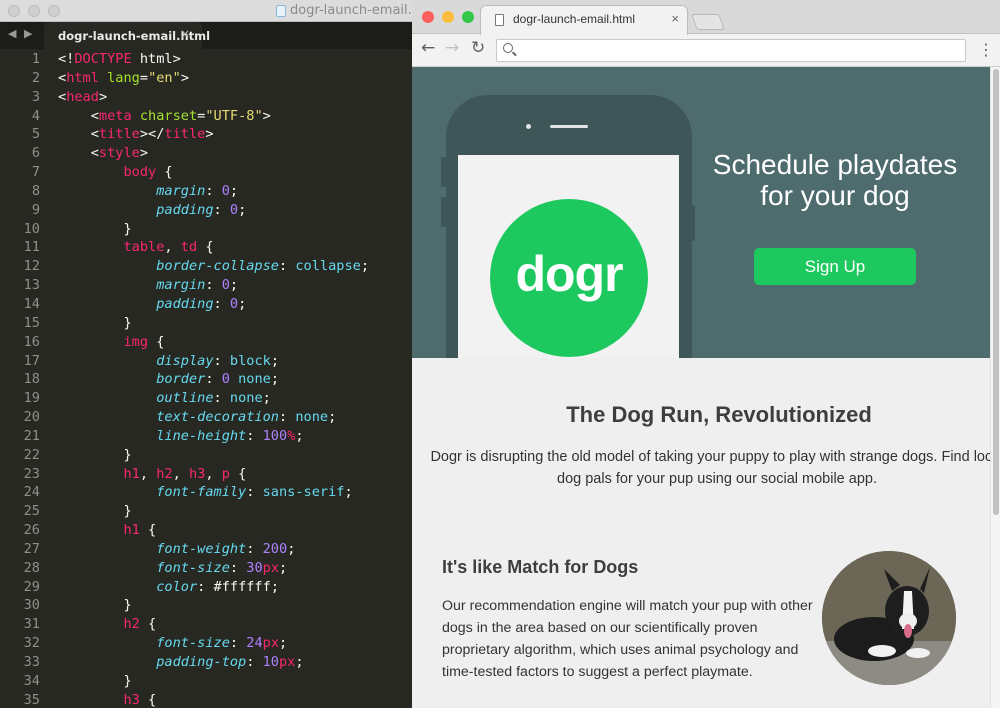 This screenshot has width=1000, height=708. I want to click on line-number: 11, so click(31, 247).